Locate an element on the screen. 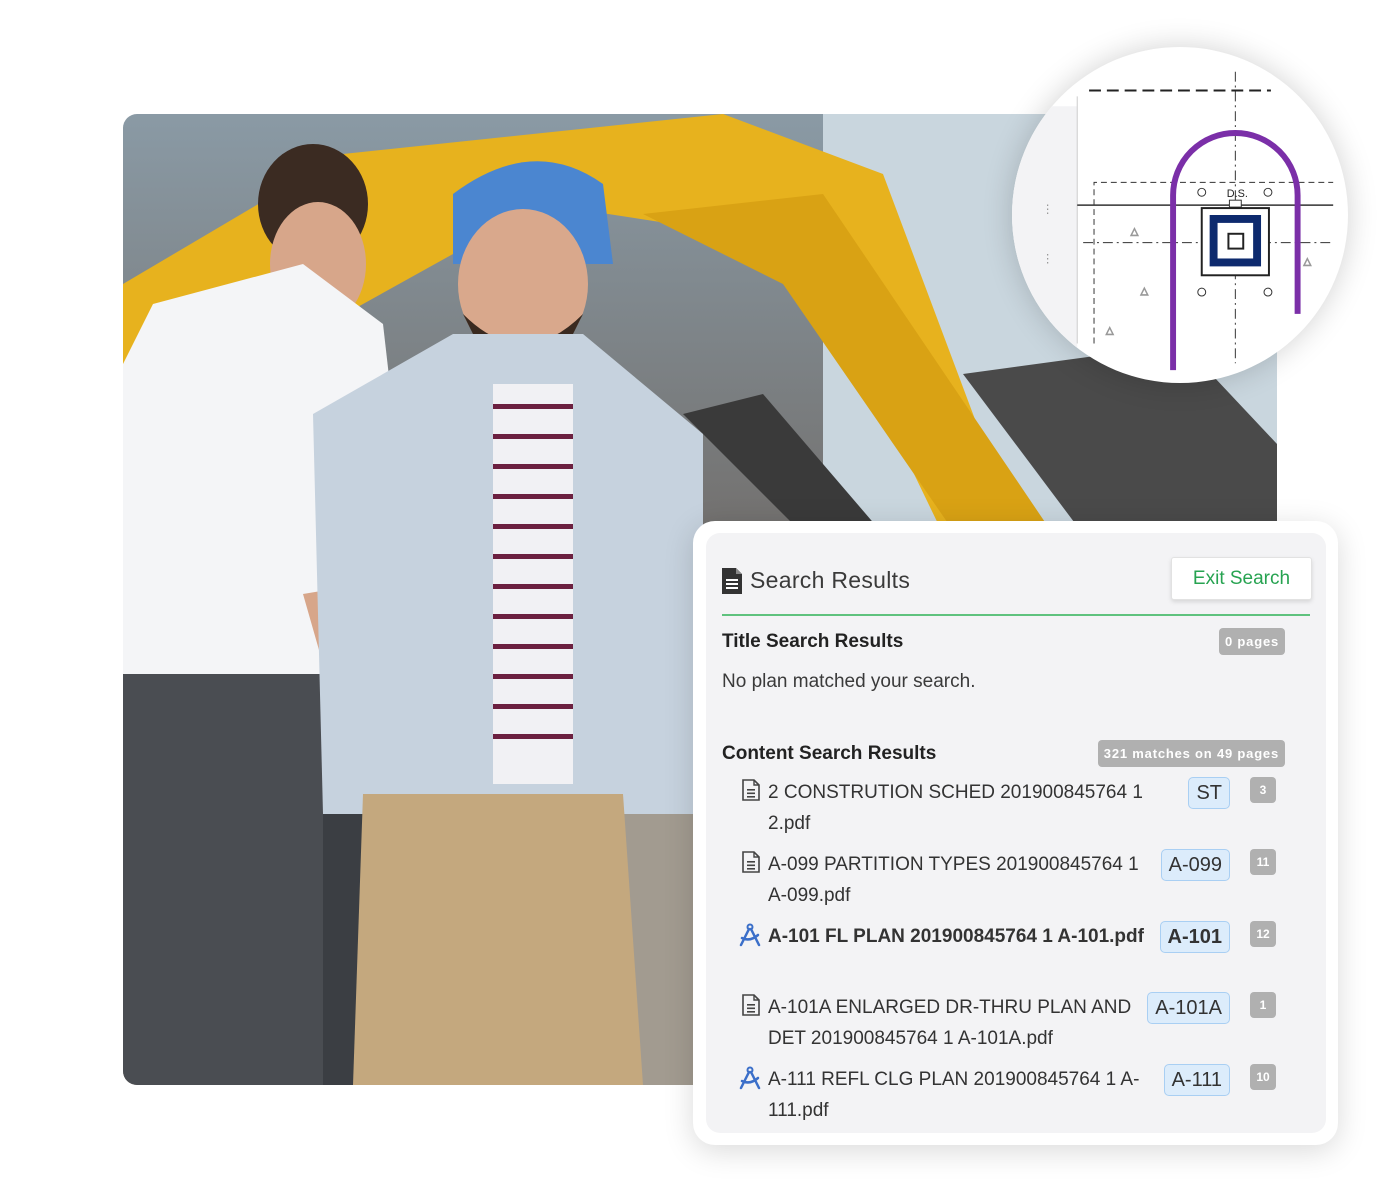 The width and height of the screenshot is (1400, 1200). match-count-badge: 10 is located at coordinates (1263, 1077).